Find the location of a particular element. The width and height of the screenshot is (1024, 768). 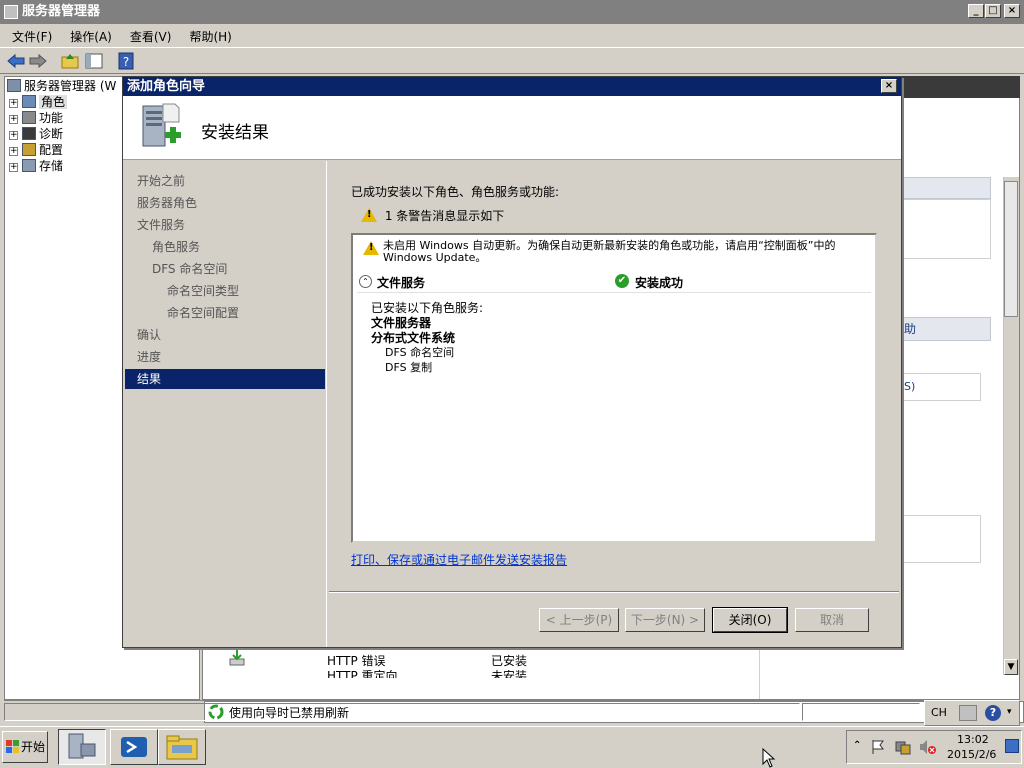

clock-time: 13:02 is located at coordinates (973, 739).